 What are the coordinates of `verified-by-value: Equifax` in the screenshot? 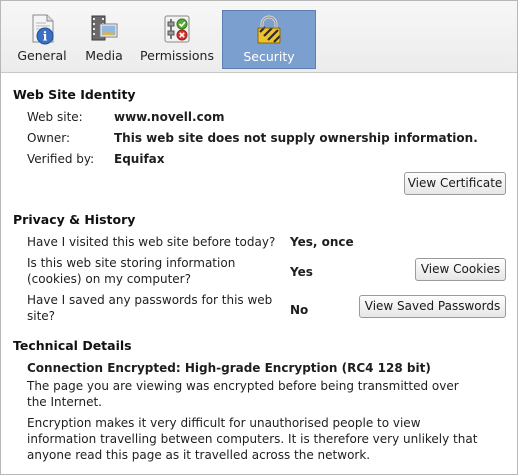 It's located at (139, 159).